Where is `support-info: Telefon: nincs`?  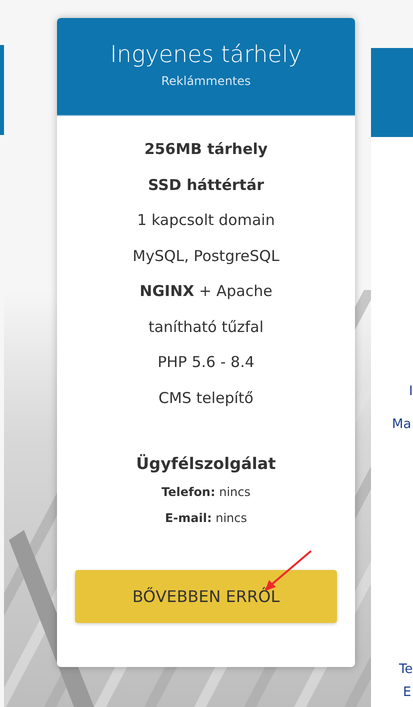 support-info: Telefon: nincs is located at coordinates (205, 492).